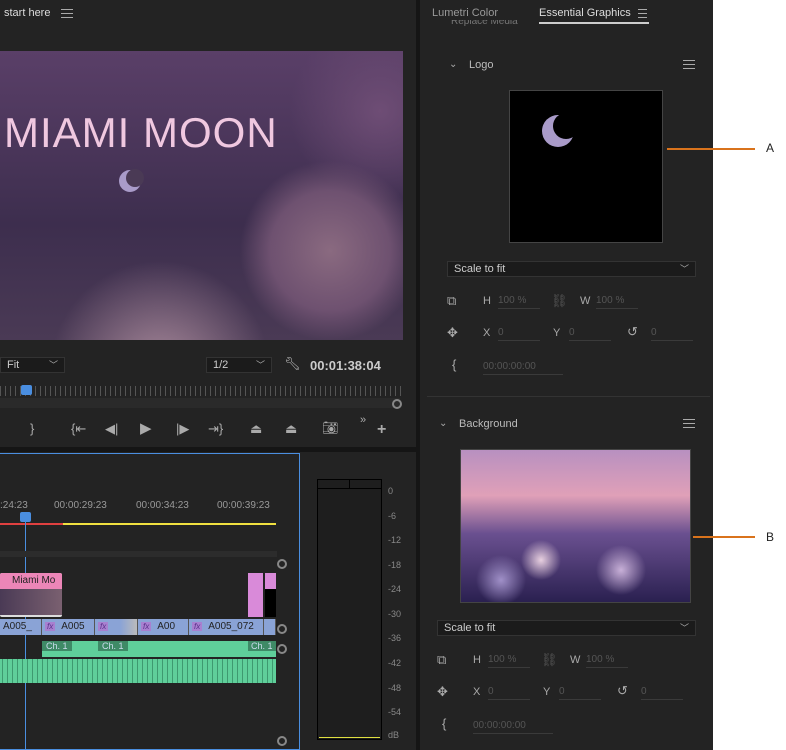  Describe the element at coordinates (363, 420) in the screenshot. I see `more-controls-icon: »` at that location.